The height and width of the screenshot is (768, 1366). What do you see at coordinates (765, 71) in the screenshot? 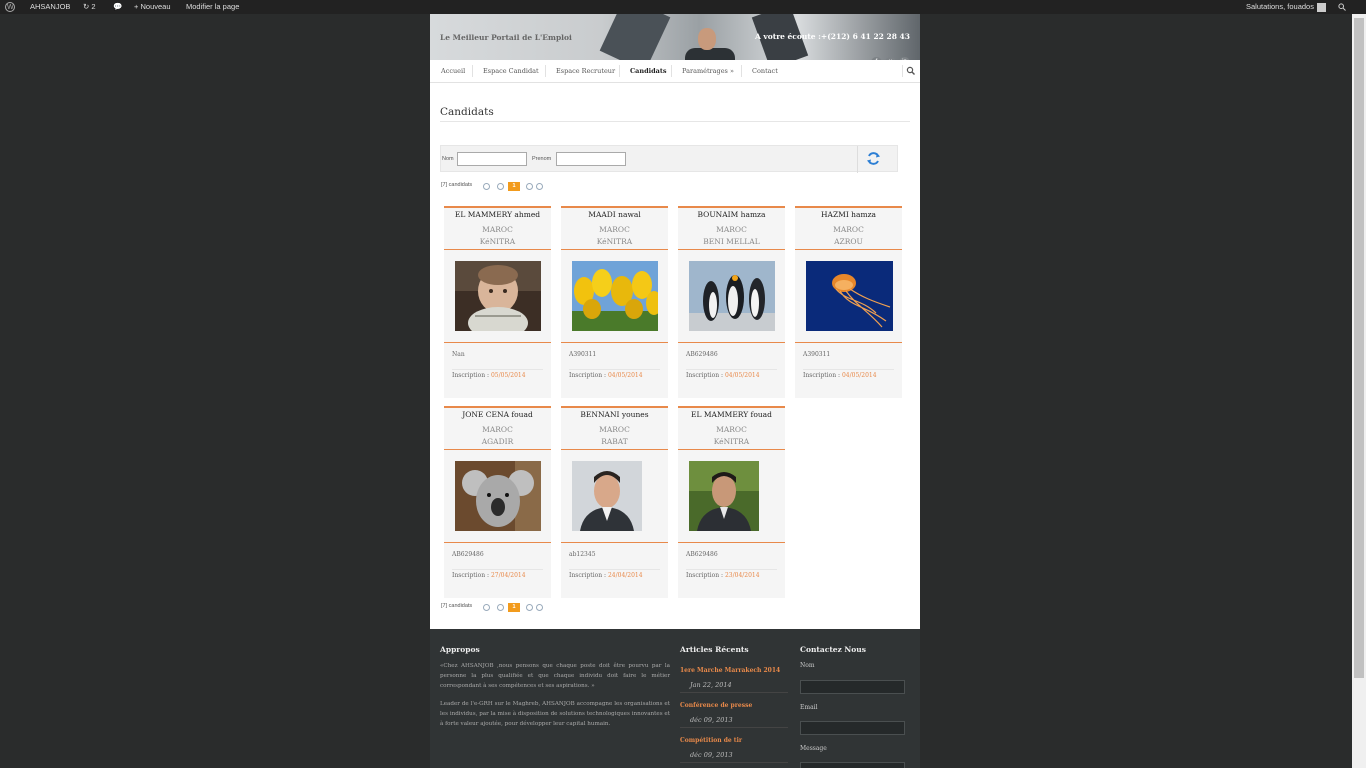
I see `nav-item-contact: Contact` at bounding box center [765, 71].